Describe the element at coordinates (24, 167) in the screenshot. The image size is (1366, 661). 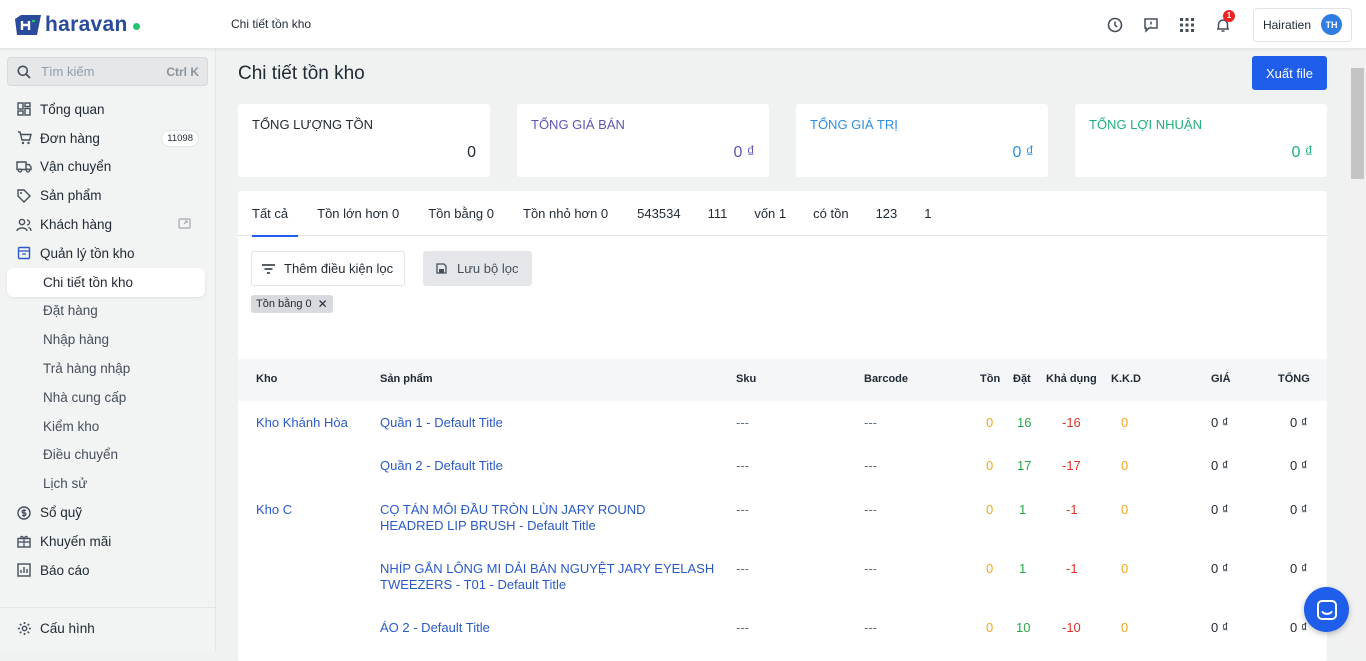
I see `truck-icon` at that location.